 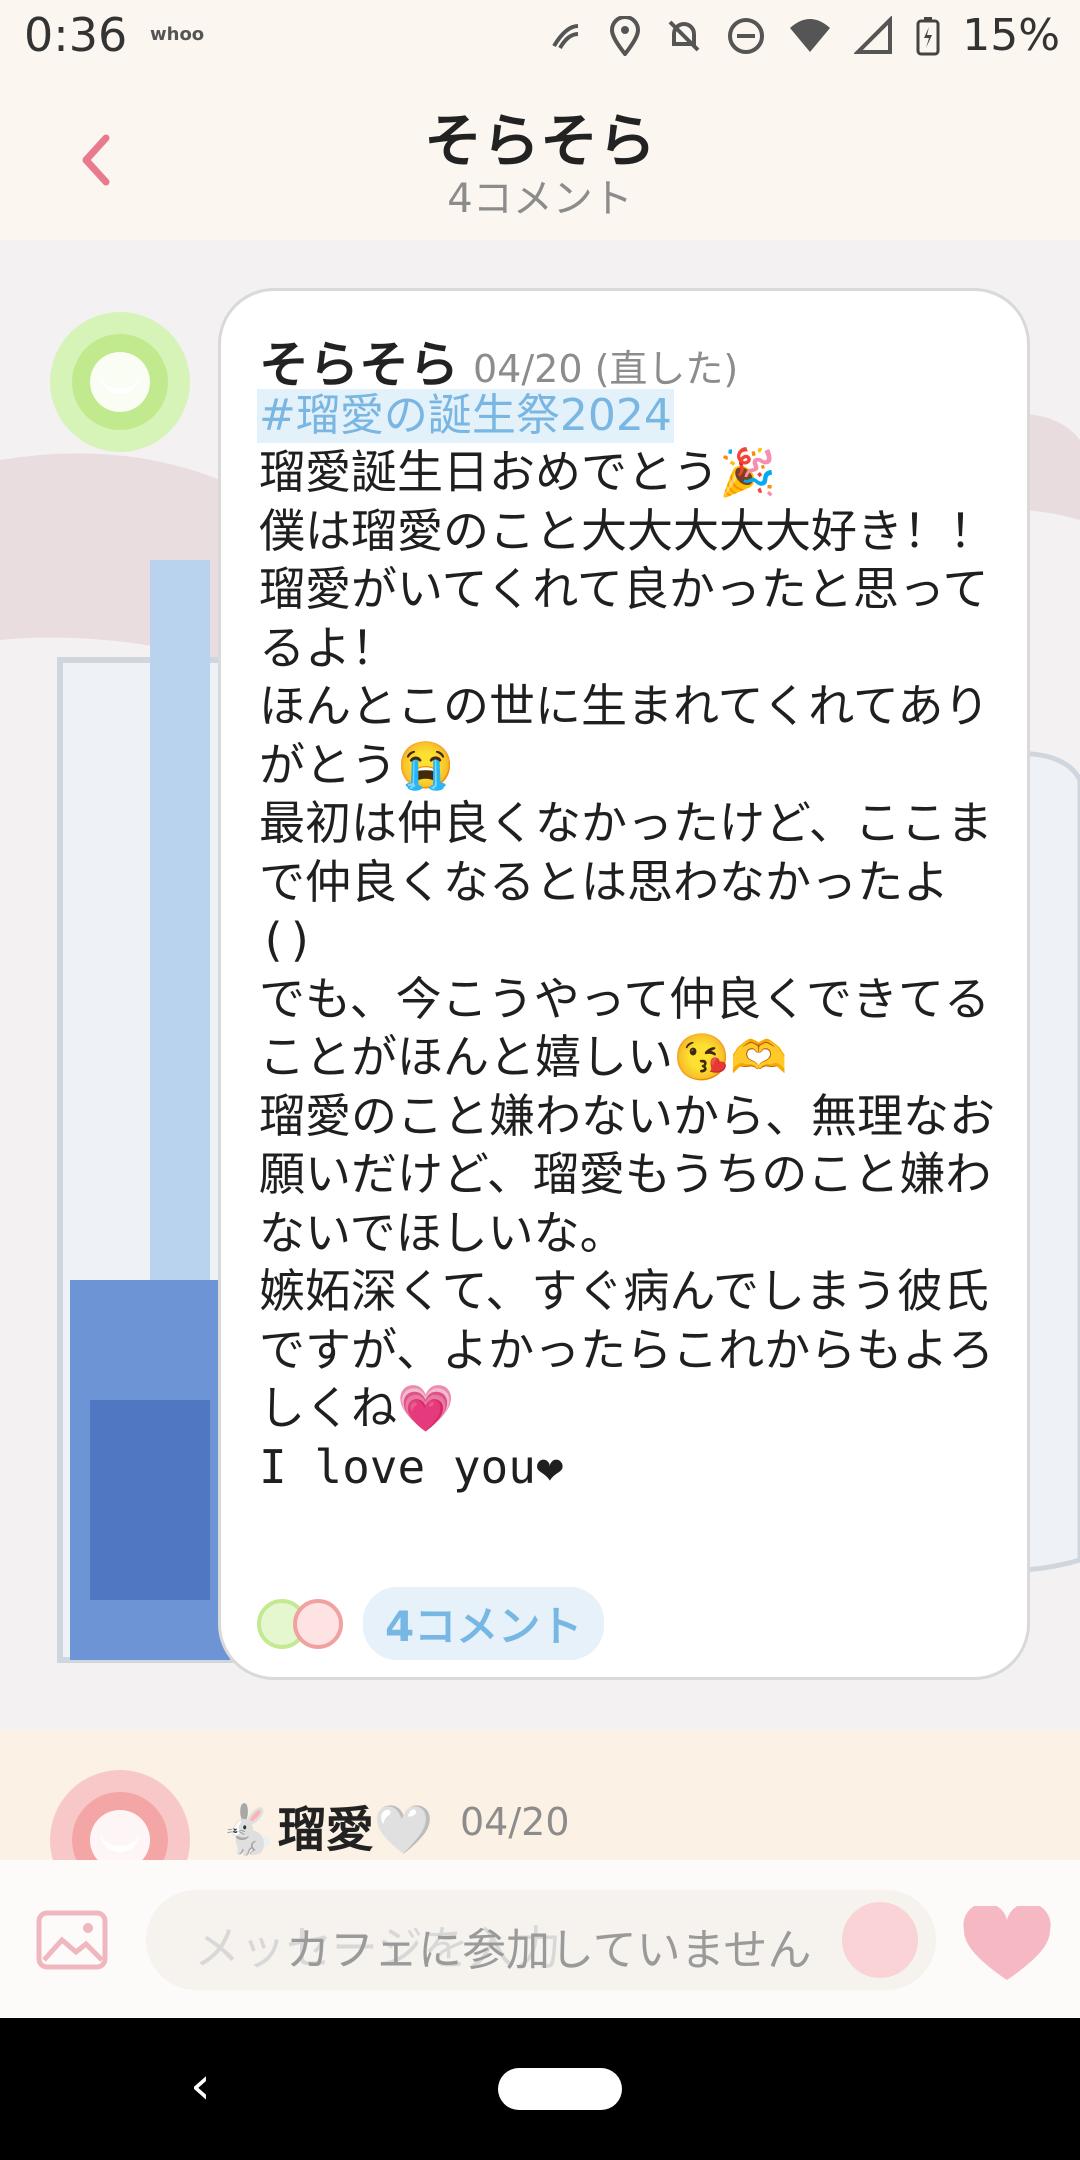 I want to click on signal-icon, so click(x=873, y=34).